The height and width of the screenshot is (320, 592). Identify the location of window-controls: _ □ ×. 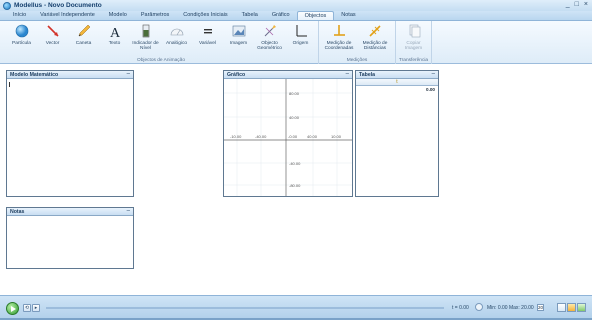
(577, 4).